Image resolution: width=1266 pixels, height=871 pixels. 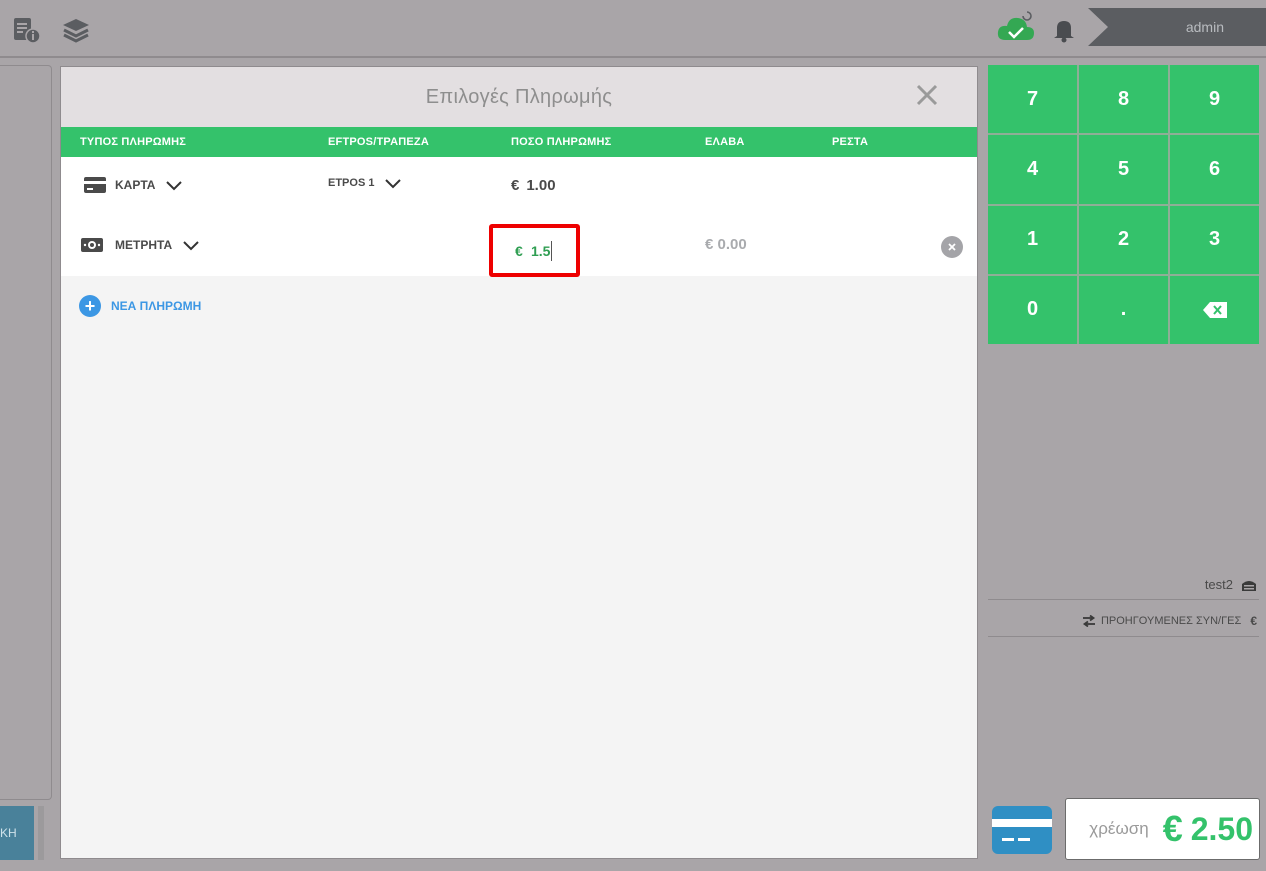 What do you see at coordinates (519, 251) in the screenshot?
I see `cash-currency-symbol: €` at bounding box center [519, 251].